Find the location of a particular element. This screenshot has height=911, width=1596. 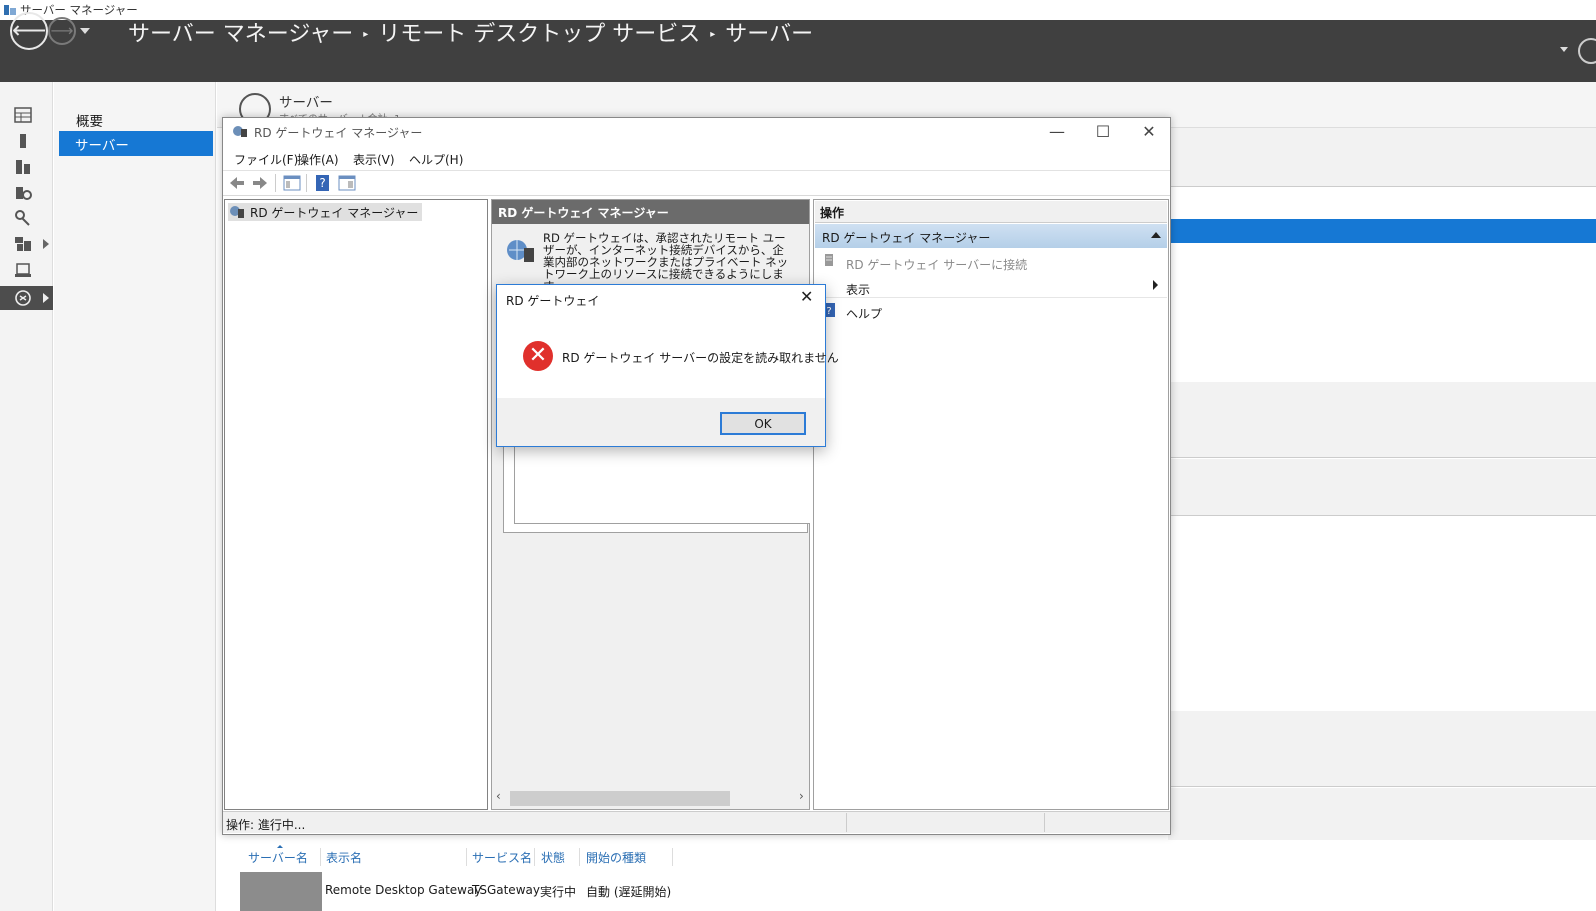

toolbar is located at coordinates (696, 183).